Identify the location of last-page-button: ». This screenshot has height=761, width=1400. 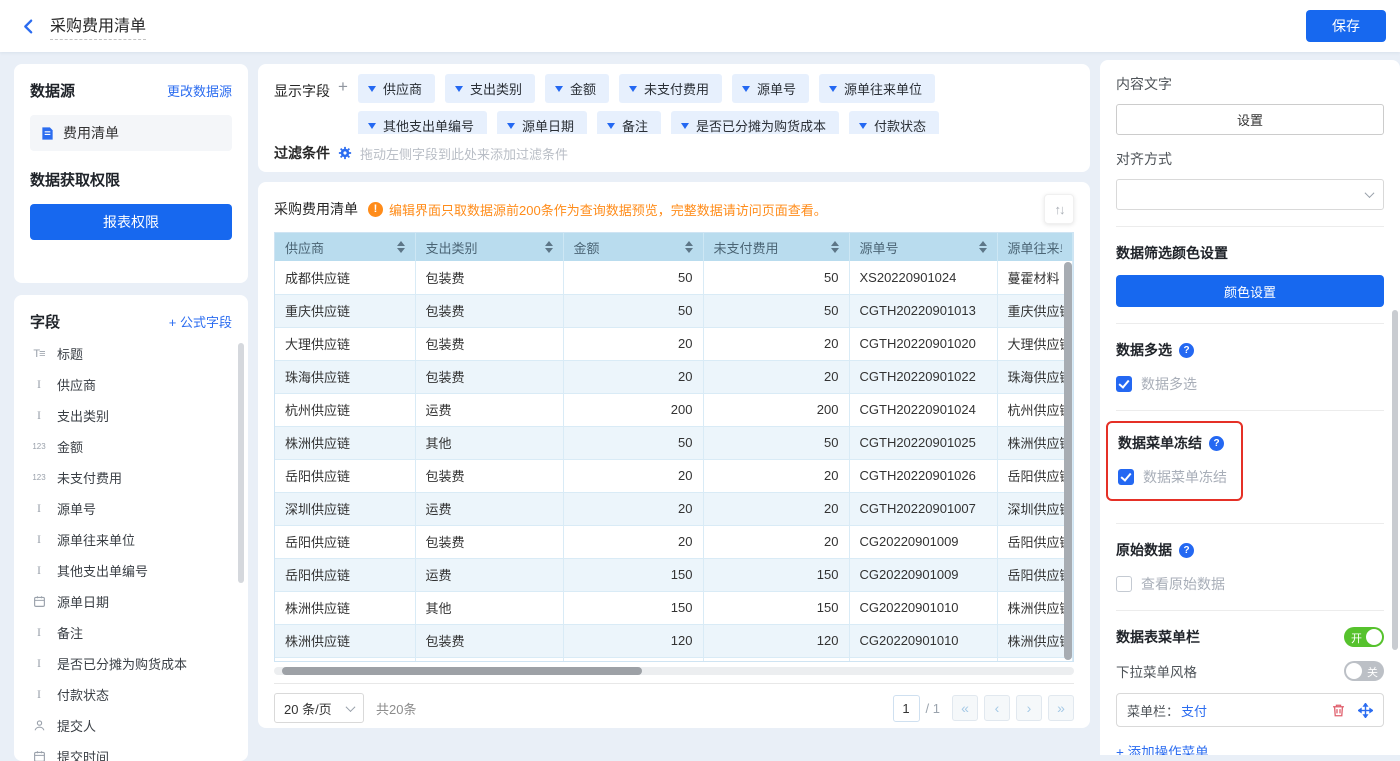
(1061, 708).